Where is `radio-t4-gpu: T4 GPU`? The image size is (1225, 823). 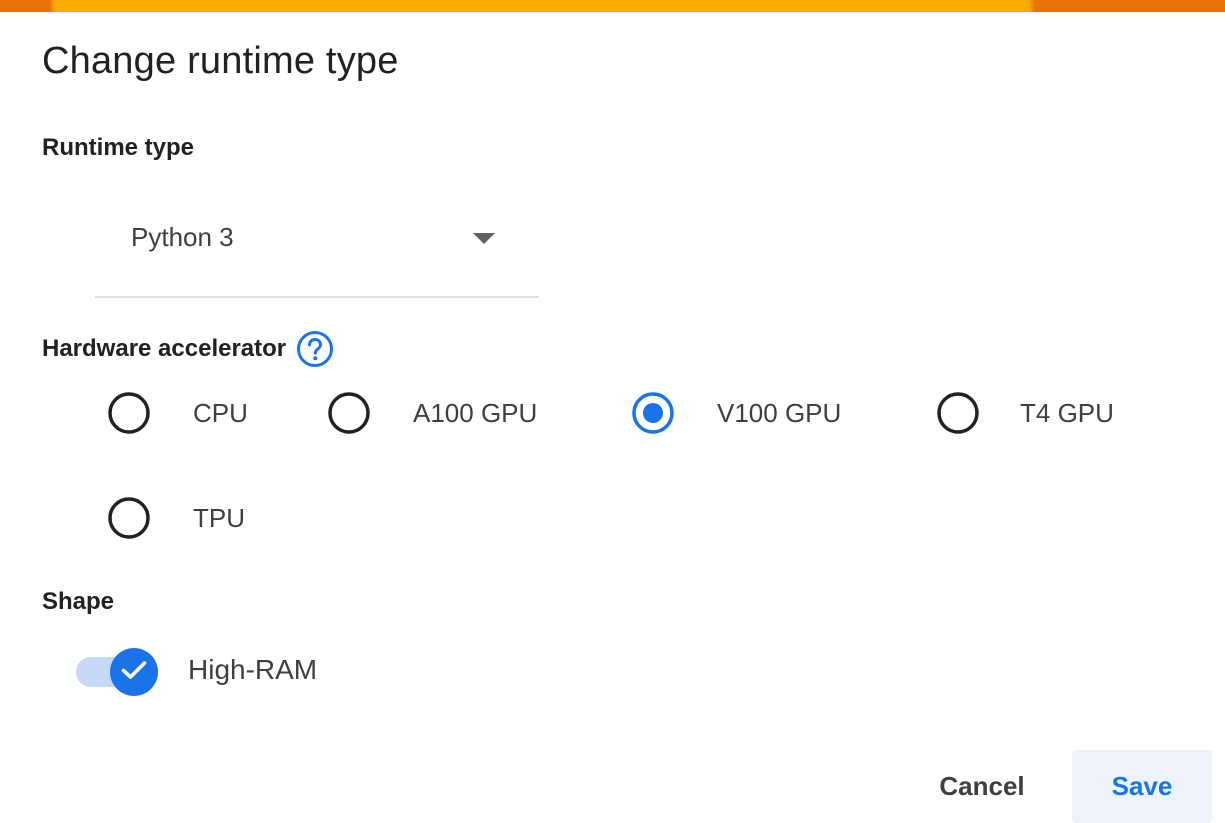 radio-t4-gpu: T4 GPU is located at coordinates (1025, 413).